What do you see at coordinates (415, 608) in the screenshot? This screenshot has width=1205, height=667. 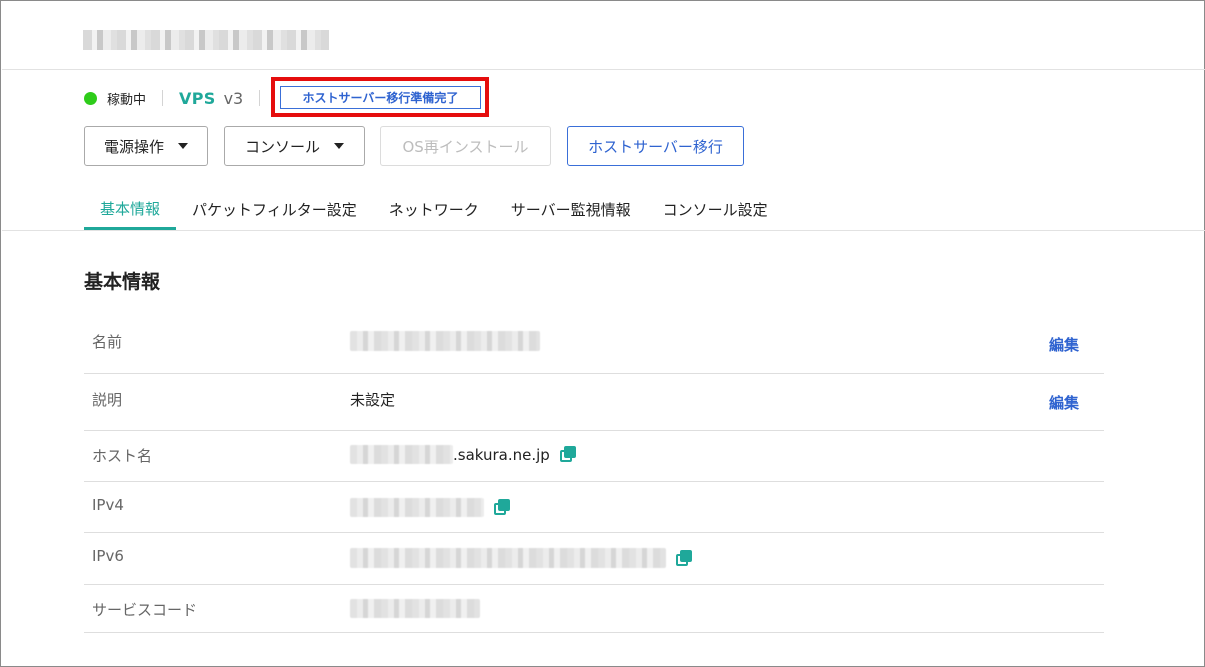 I see `service-code-value-redacted` at bounding box center [415, 608].